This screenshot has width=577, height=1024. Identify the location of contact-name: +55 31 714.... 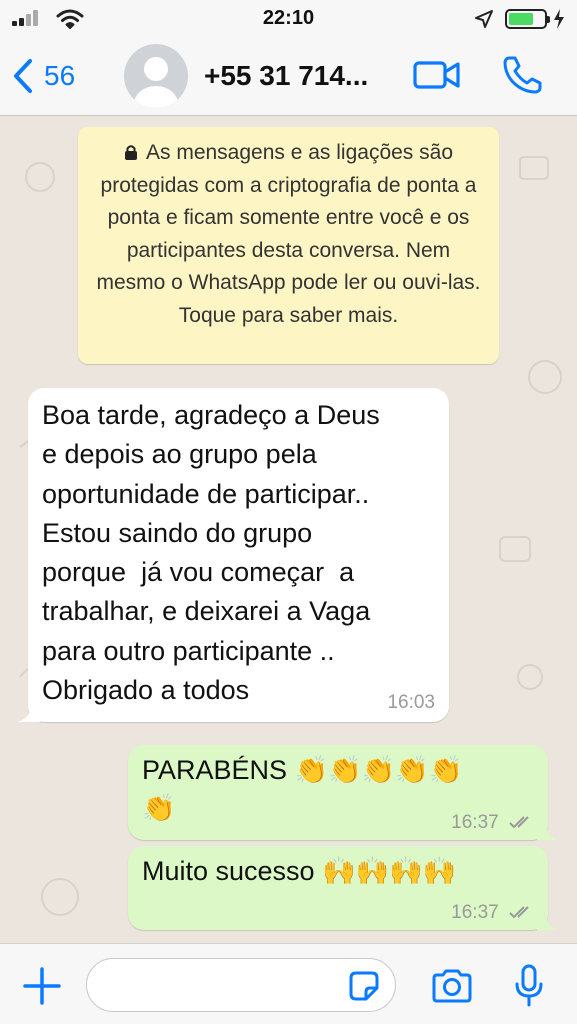
(286, 76).